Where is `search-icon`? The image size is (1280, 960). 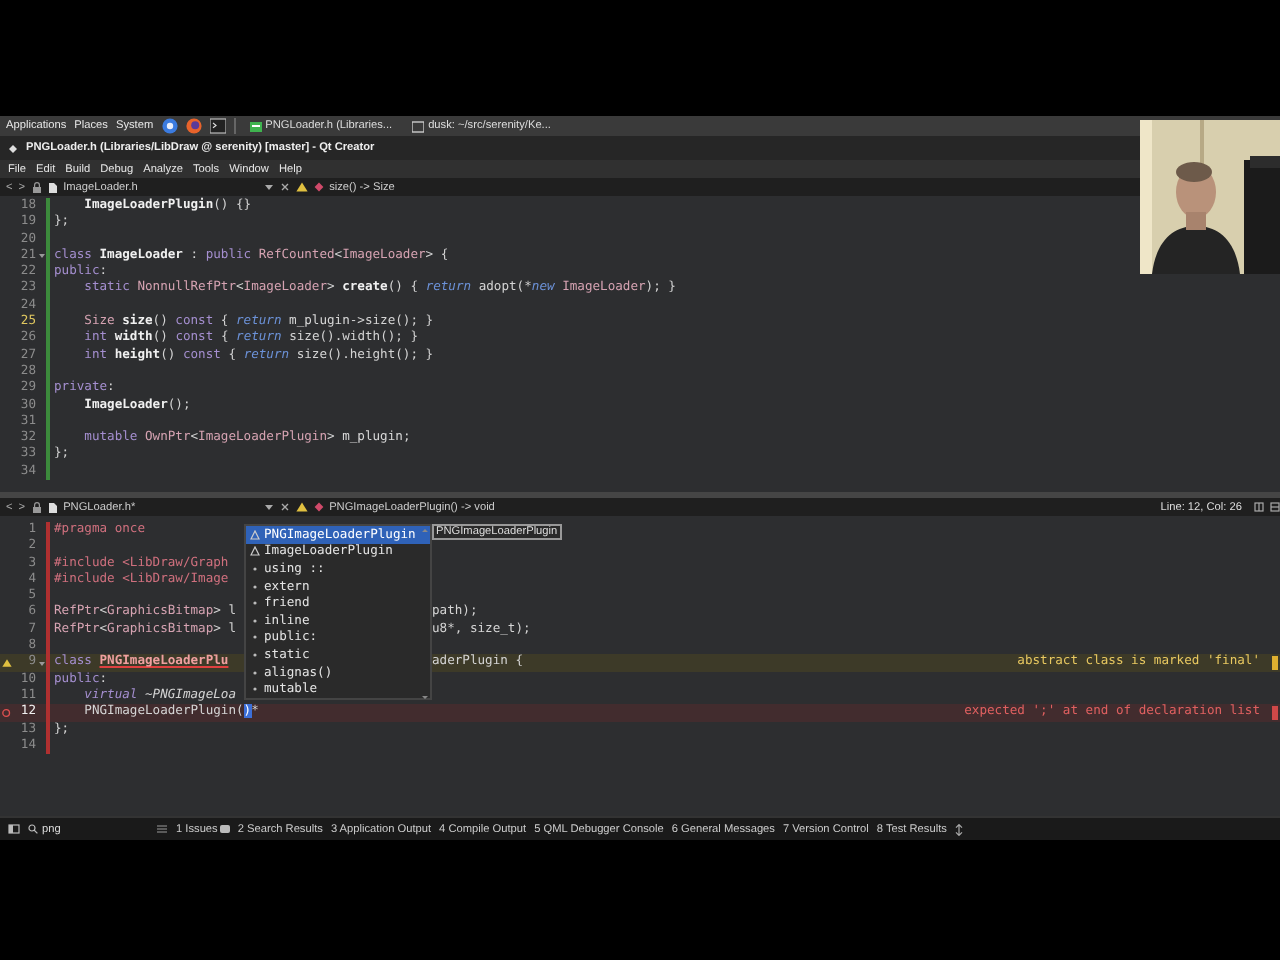 search-icon is located at coordinates (33, 829).